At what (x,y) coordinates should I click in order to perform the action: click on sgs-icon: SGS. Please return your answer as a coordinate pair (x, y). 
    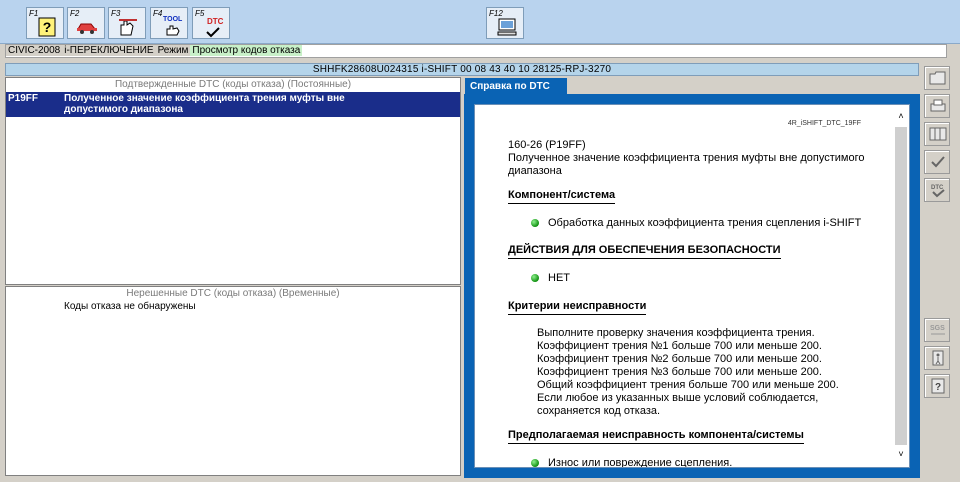
    Looking at the image, I should click on (937, 330).